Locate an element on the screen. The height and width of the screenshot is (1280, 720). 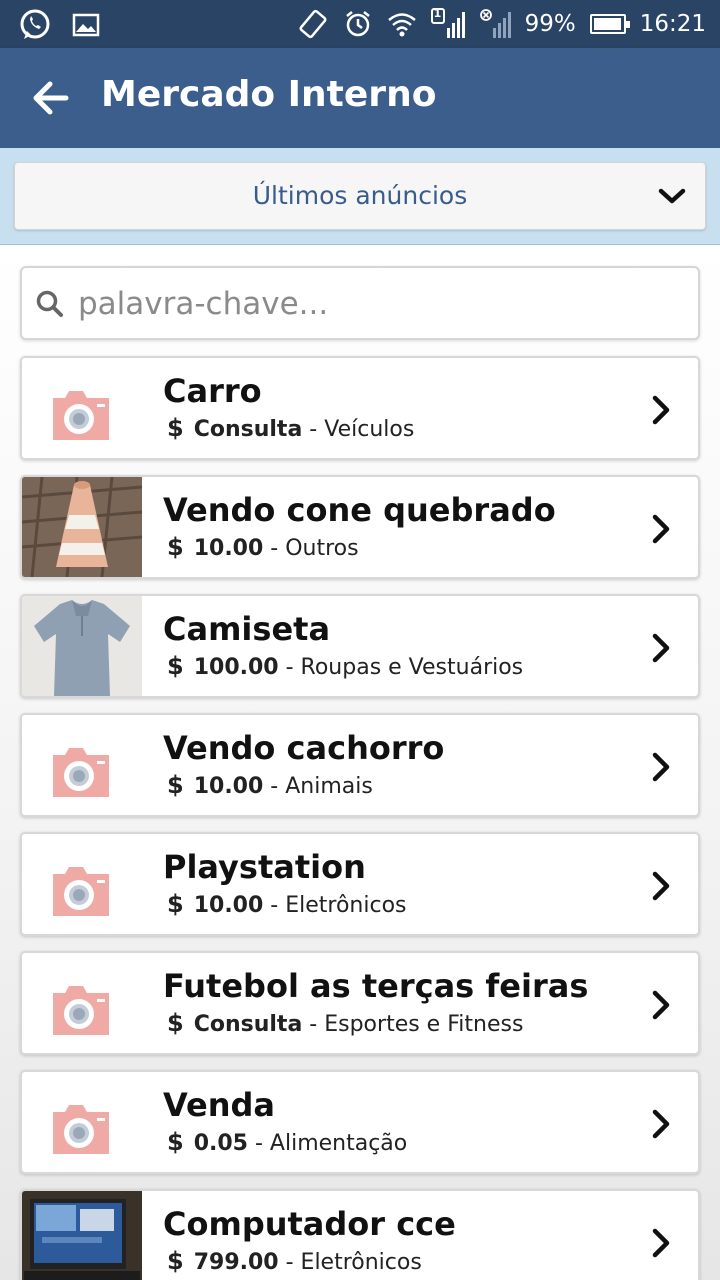
listing-title: Computador cce is located at coordinates (309, 1224).